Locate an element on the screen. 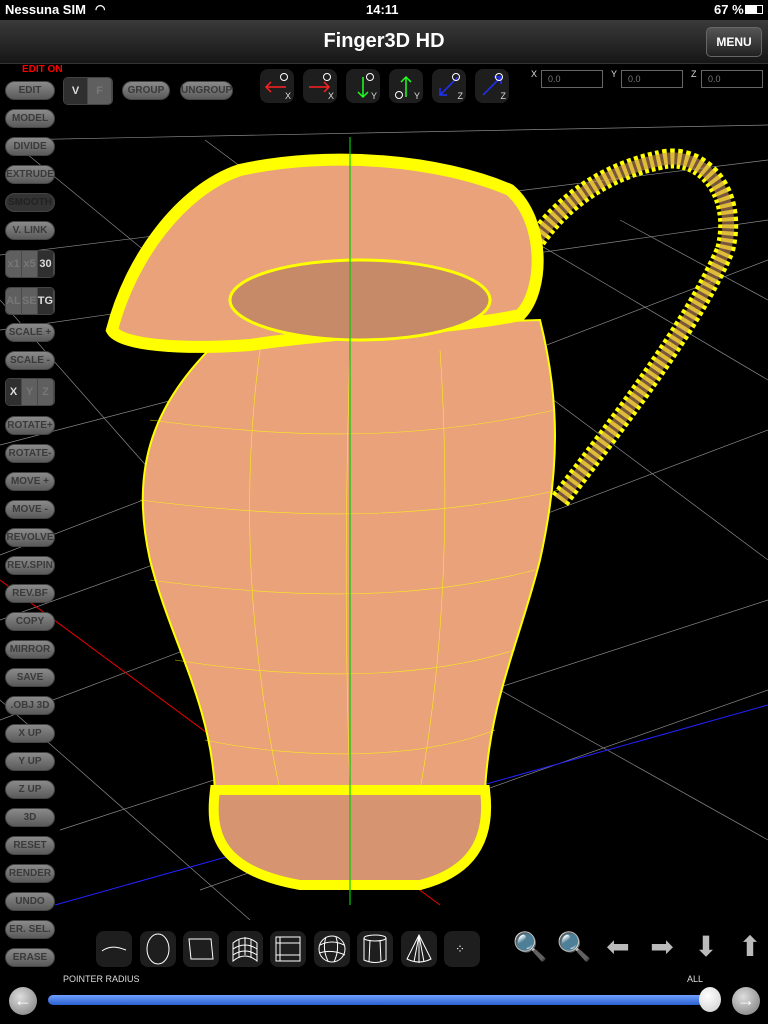 Image resolution: width=768 pixels, height=1024 pixels. sphere-icon is located at coordinates (331, 949).